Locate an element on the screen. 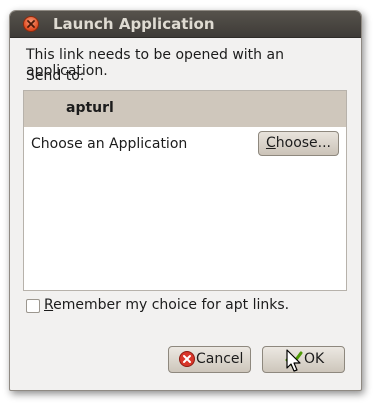 The image size is (379, 407). mouse-pointer-icon is located at coordinates (293, 360).